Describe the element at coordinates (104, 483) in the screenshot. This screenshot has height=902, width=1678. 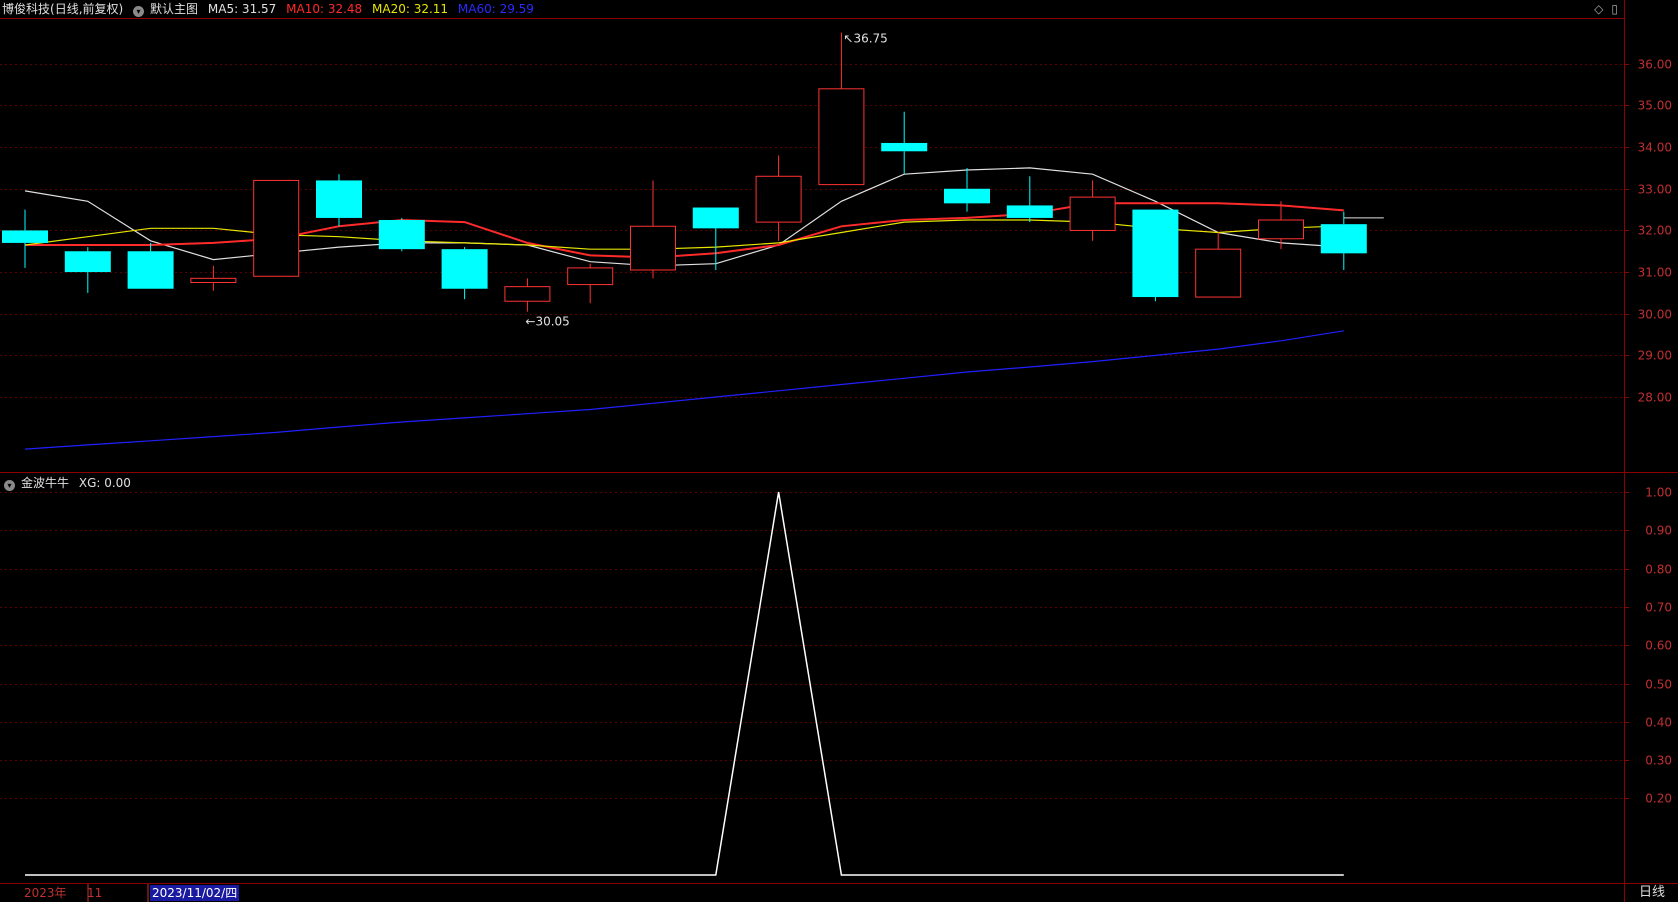
I see `xg-value: XG: 0.00` at that location.